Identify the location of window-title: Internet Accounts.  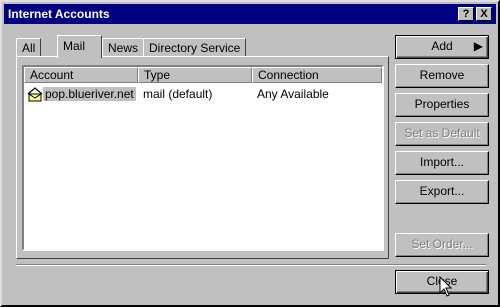
(59, 14).